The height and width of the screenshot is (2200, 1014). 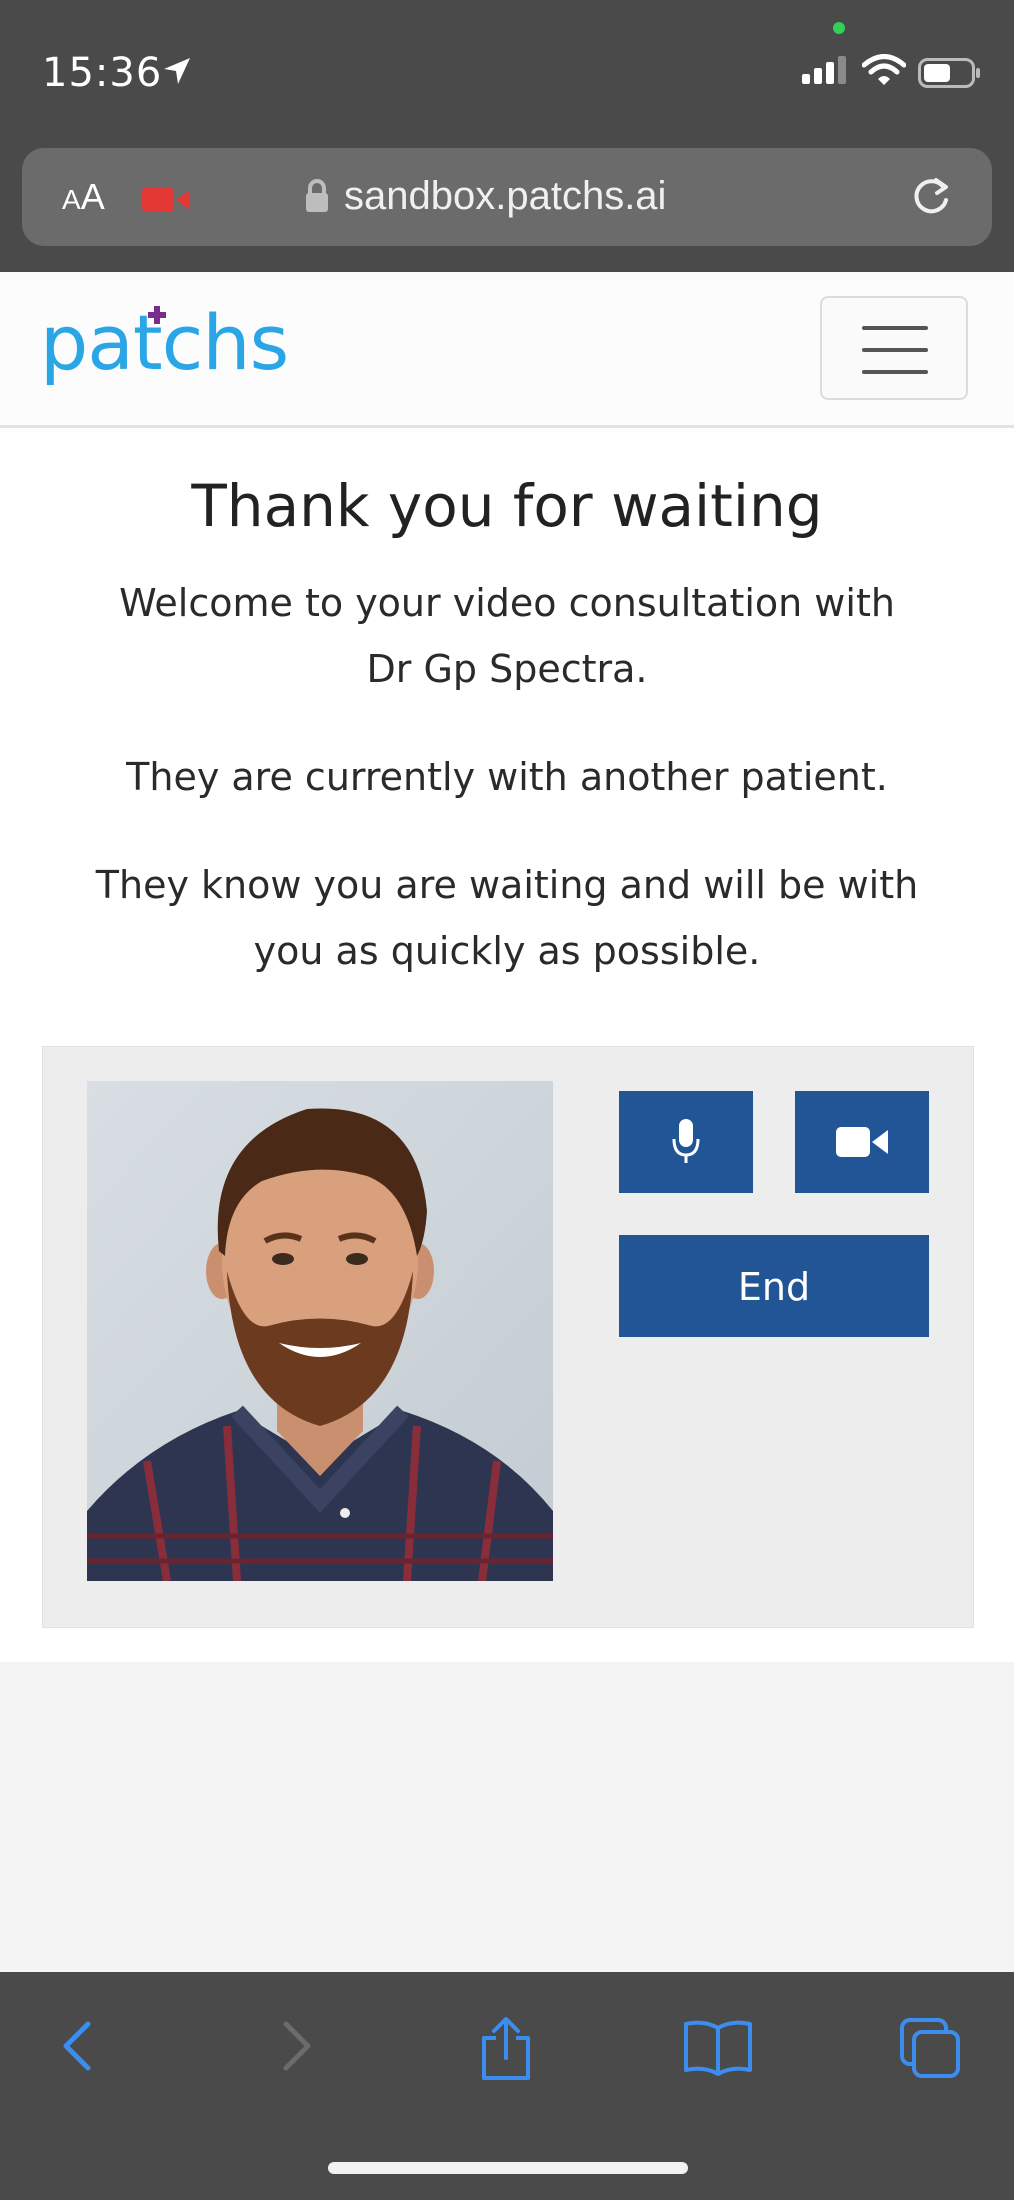 What do you see at coordinates (774, 1286) in the screenshot?
I see `end-call-button: End` at bounding box center [774, 1286].